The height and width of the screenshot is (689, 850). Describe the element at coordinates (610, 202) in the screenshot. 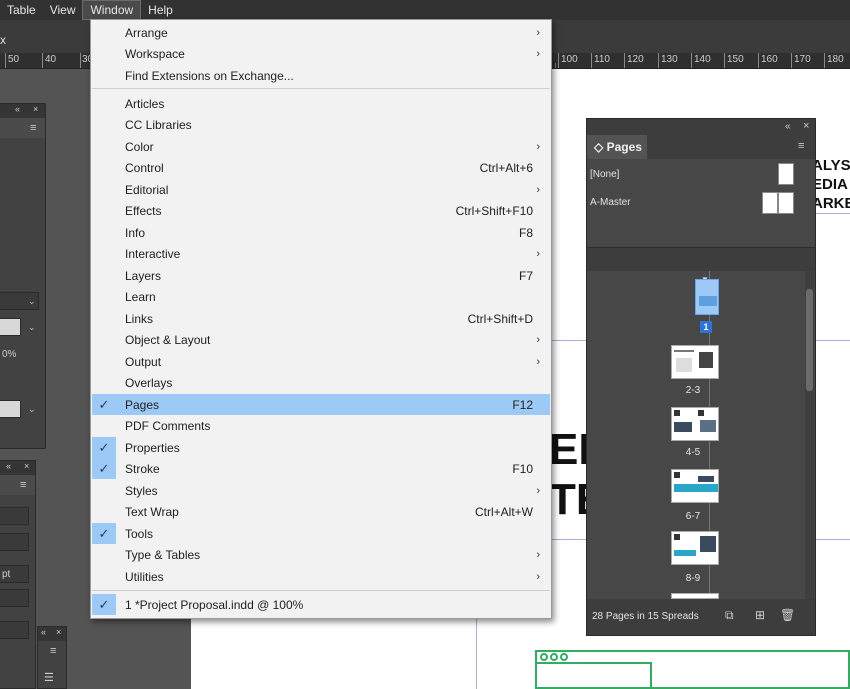

I see `master-label: A-Master` at that location.